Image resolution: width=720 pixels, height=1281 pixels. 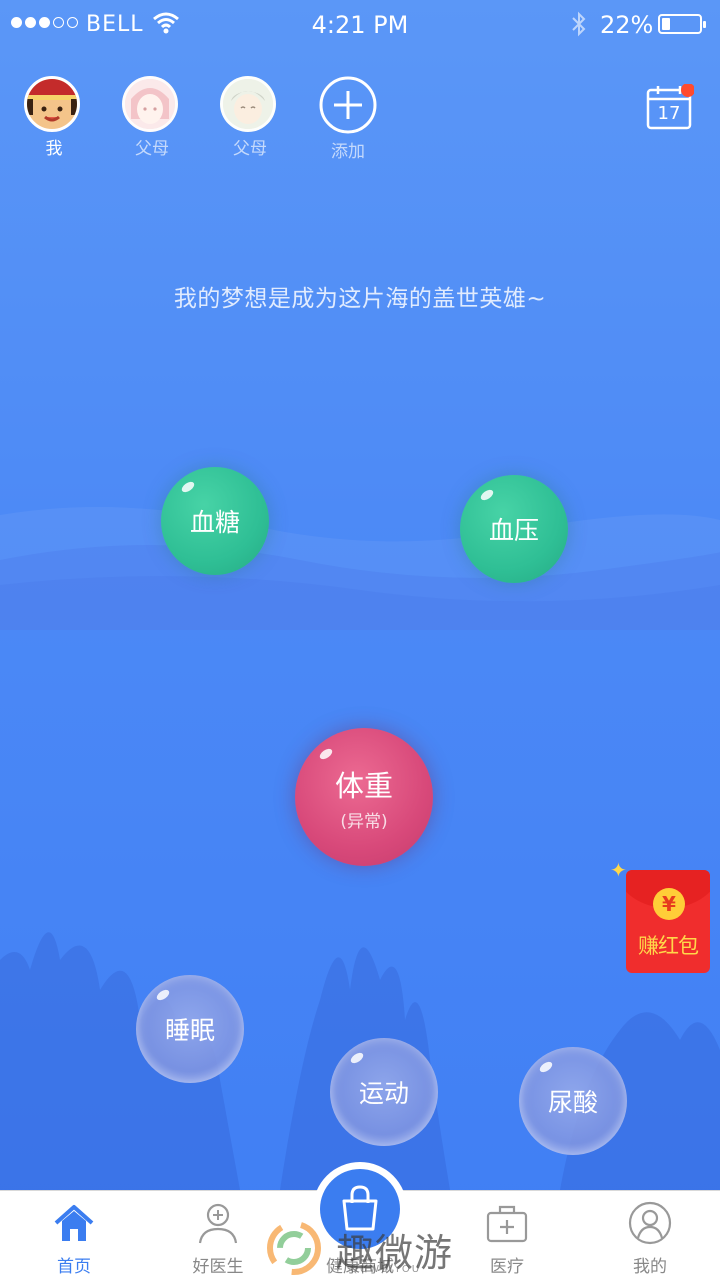 I want to click on wave-background, so click(x=360, y=568).